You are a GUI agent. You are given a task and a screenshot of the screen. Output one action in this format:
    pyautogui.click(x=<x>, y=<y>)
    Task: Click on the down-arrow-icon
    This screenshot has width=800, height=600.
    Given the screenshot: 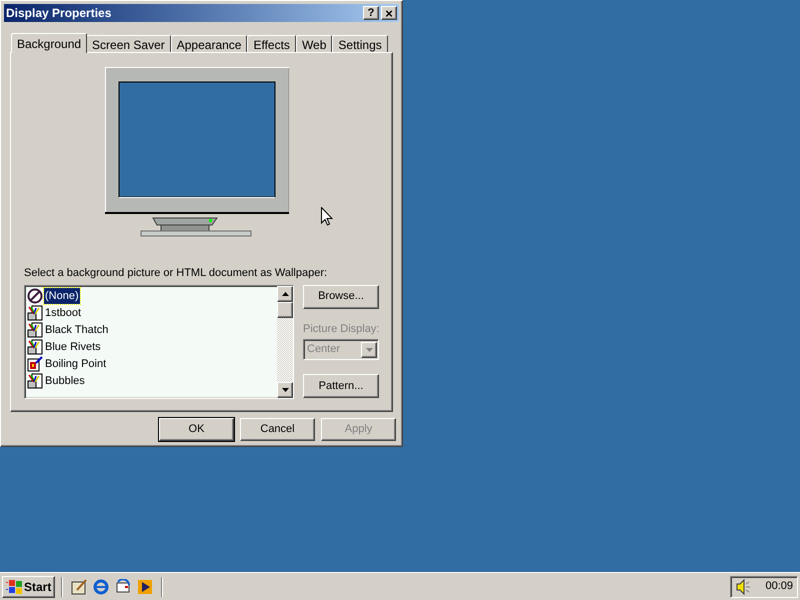 What is the action you would take?
    pyautogui.click(x=285, y=390)
    